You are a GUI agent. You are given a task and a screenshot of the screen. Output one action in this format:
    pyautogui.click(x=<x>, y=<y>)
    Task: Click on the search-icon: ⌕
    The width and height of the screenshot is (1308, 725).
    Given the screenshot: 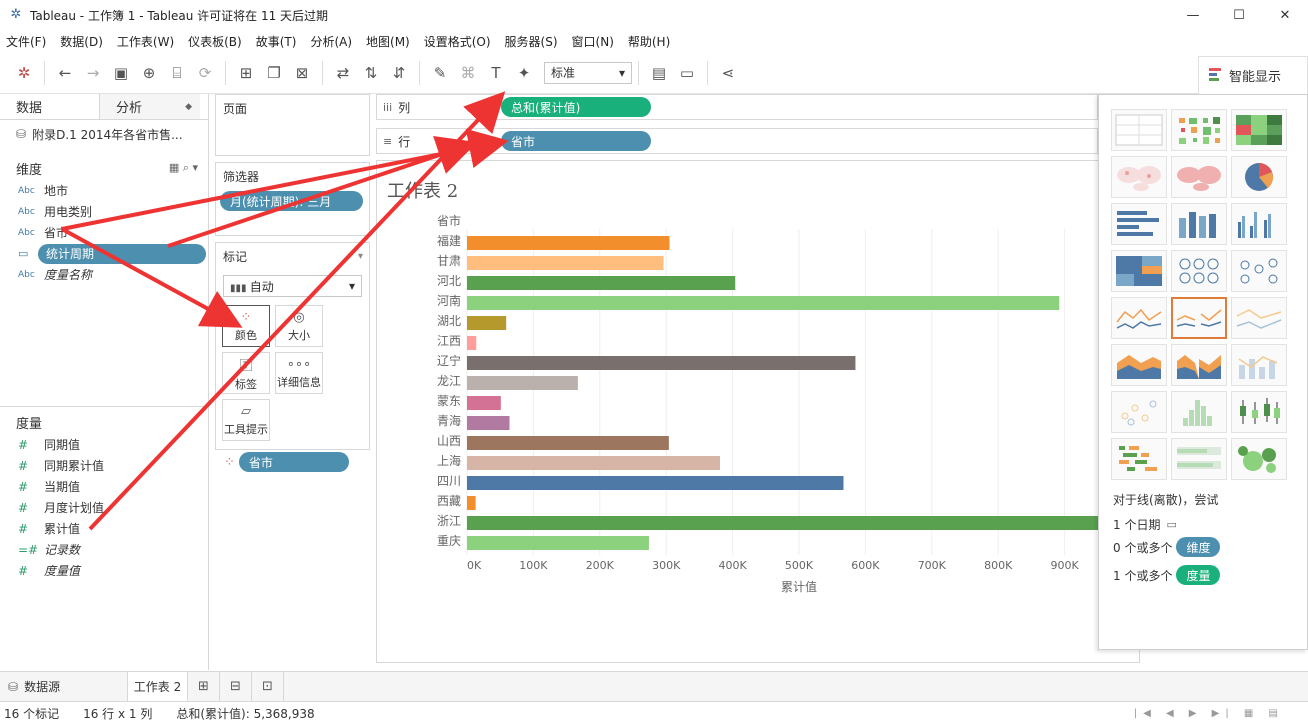 What is the action you would take?
    pyautogui.click(x=186, y=167)
    